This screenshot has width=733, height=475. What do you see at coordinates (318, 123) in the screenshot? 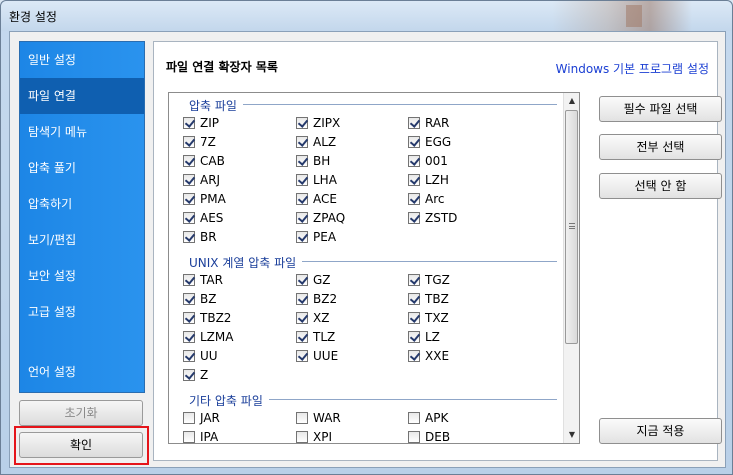
I see `extension-checkbox-item: ZIPX` at bounding box center [318, 123].